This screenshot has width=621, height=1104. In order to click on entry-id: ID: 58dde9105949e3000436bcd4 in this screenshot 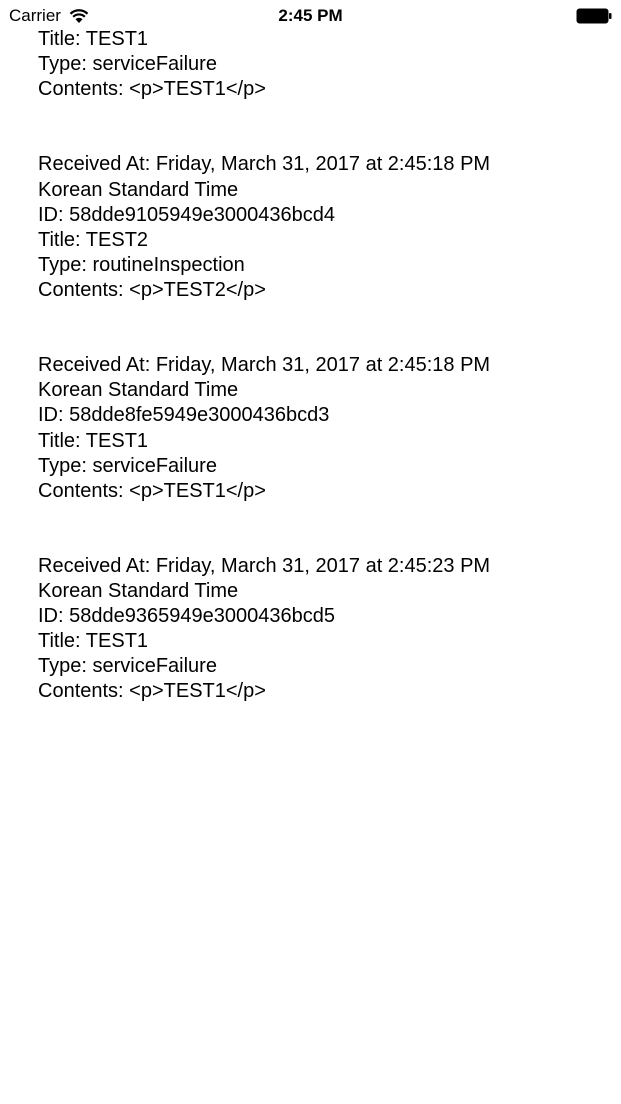, I will do `click(186, 214)`.